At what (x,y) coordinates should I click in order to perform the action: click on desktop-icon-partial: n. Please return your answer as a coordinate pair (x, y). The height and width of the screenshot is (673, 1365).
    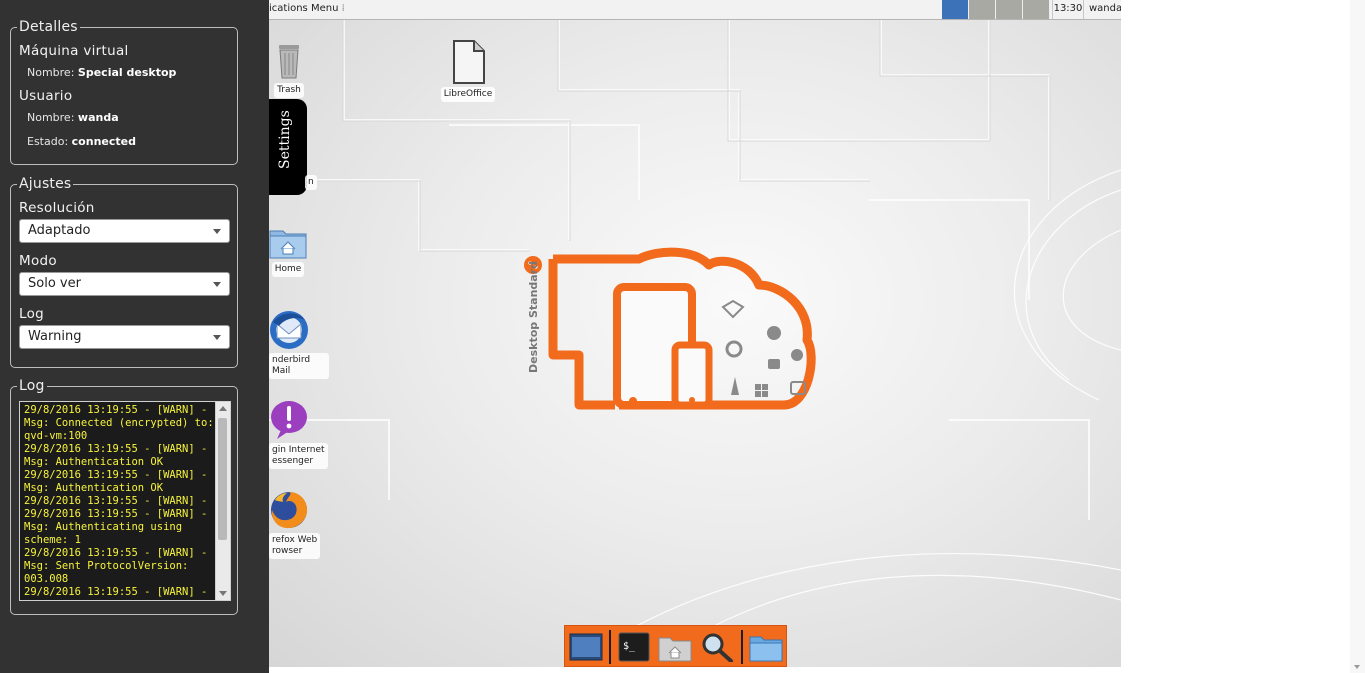
    Looking at the image, I should click on (311, 182).